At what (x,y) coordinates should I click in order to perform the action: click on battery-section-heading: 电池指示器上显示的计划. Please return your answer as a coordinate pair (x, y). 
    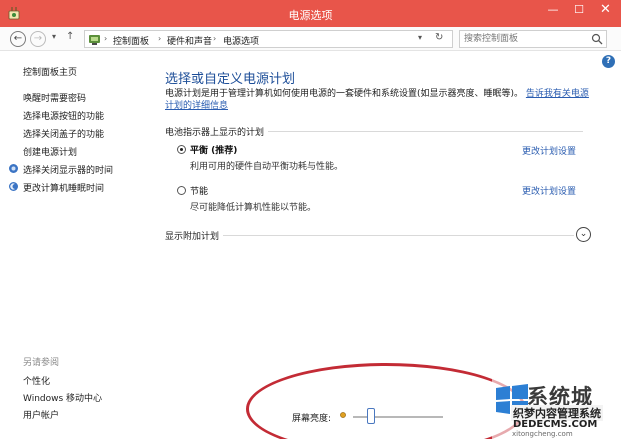
    Looking at the image, I should click on (217, 131).